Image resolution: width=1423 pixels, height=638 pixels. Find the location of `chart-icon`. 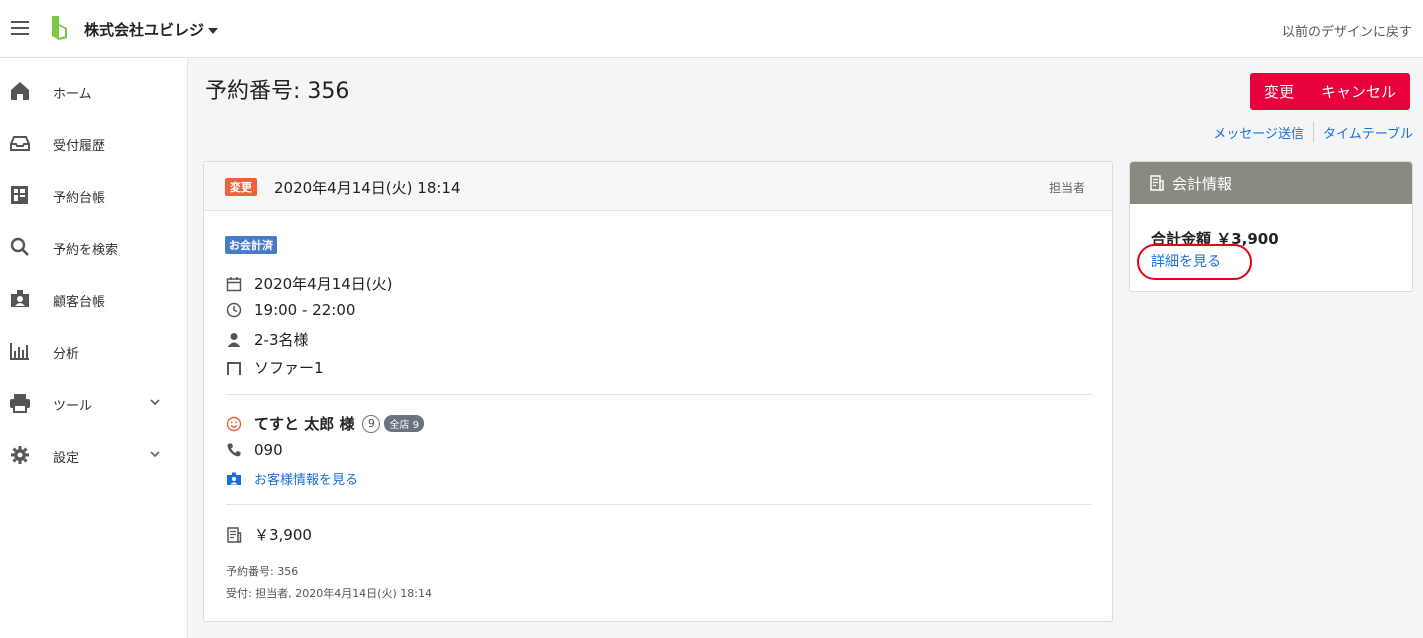

chart-icon is located at coordinates (19, 351).